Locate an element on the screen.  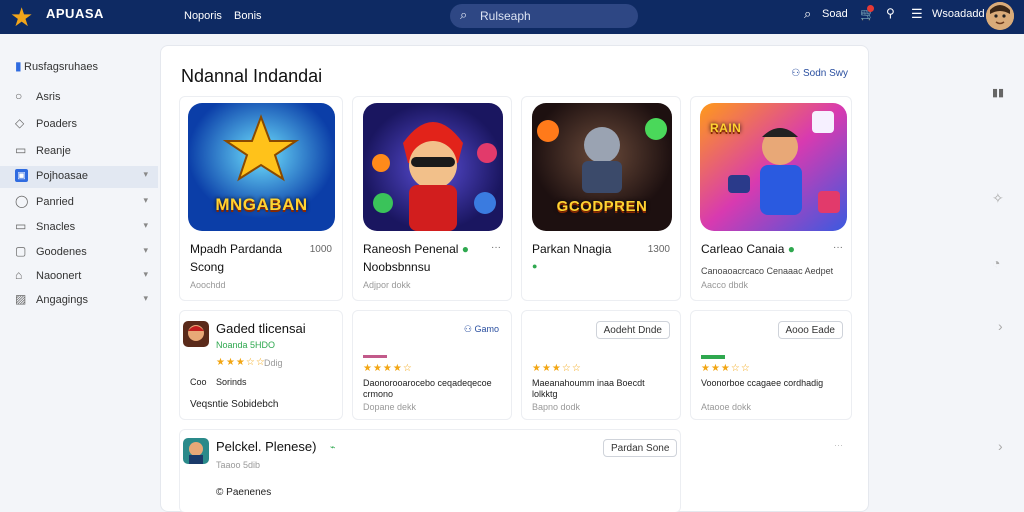
header-label-2: Wsoadadd is located at coordinates (958, 14).